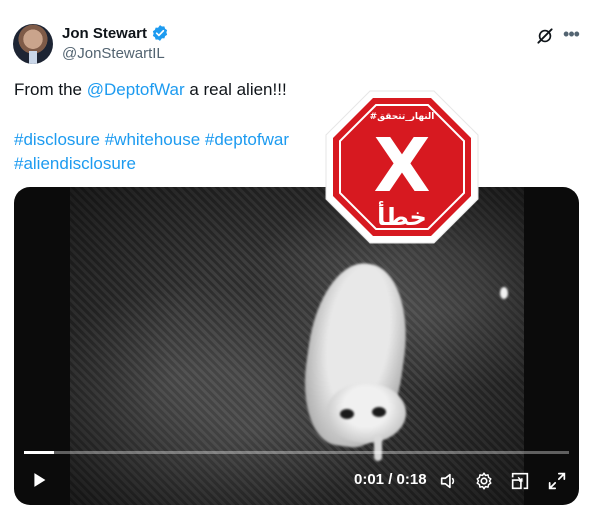 The width and height of the screenshot is (598, 513). What do you see at coordinates (33, 44) in the screenshot?
I see `avatar` at bounding box center [33, 44].